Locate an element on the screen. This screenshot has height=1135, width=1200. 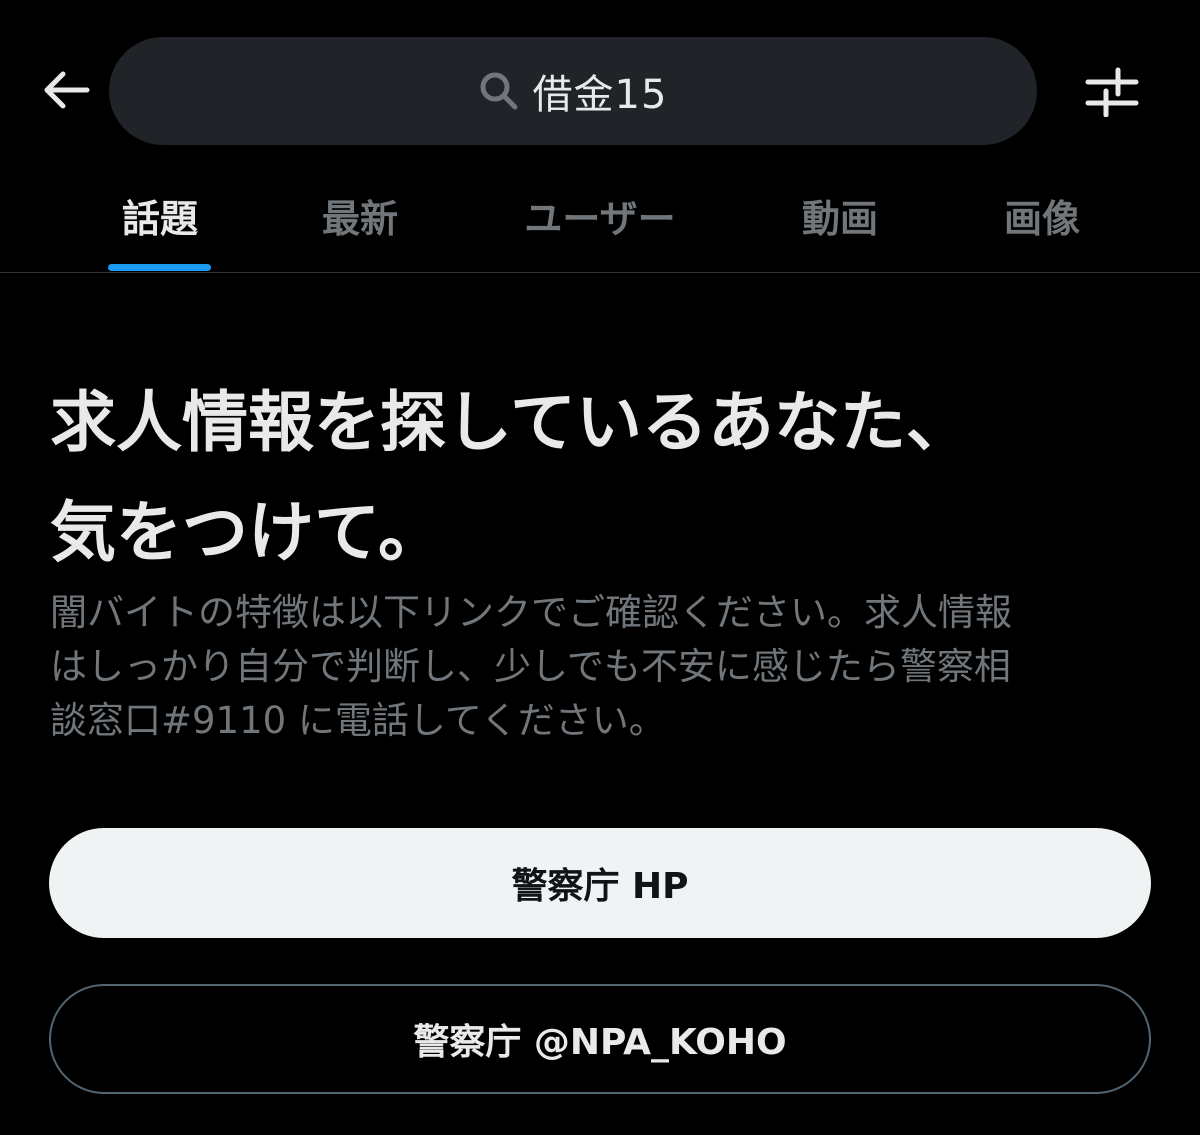
body-line-3: 談窓口#9110 に電話してください。 is located at coordinates (358, 720).